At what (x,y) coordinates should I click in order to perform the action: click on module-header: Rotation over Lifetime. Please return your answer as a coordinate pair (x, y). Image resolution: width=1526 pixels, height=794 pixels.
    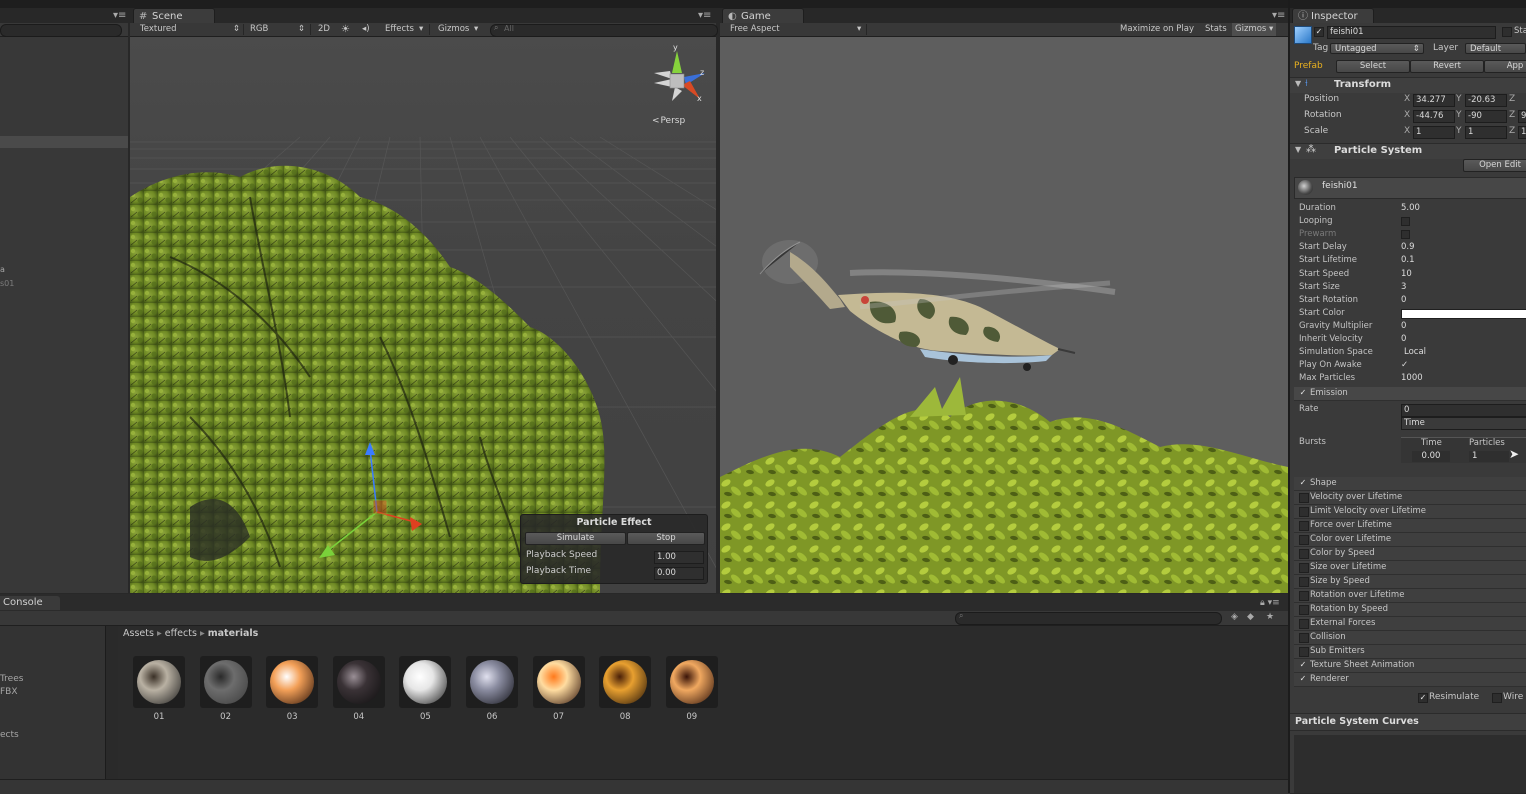
    Looking at the image, I should click on (1410, 596).